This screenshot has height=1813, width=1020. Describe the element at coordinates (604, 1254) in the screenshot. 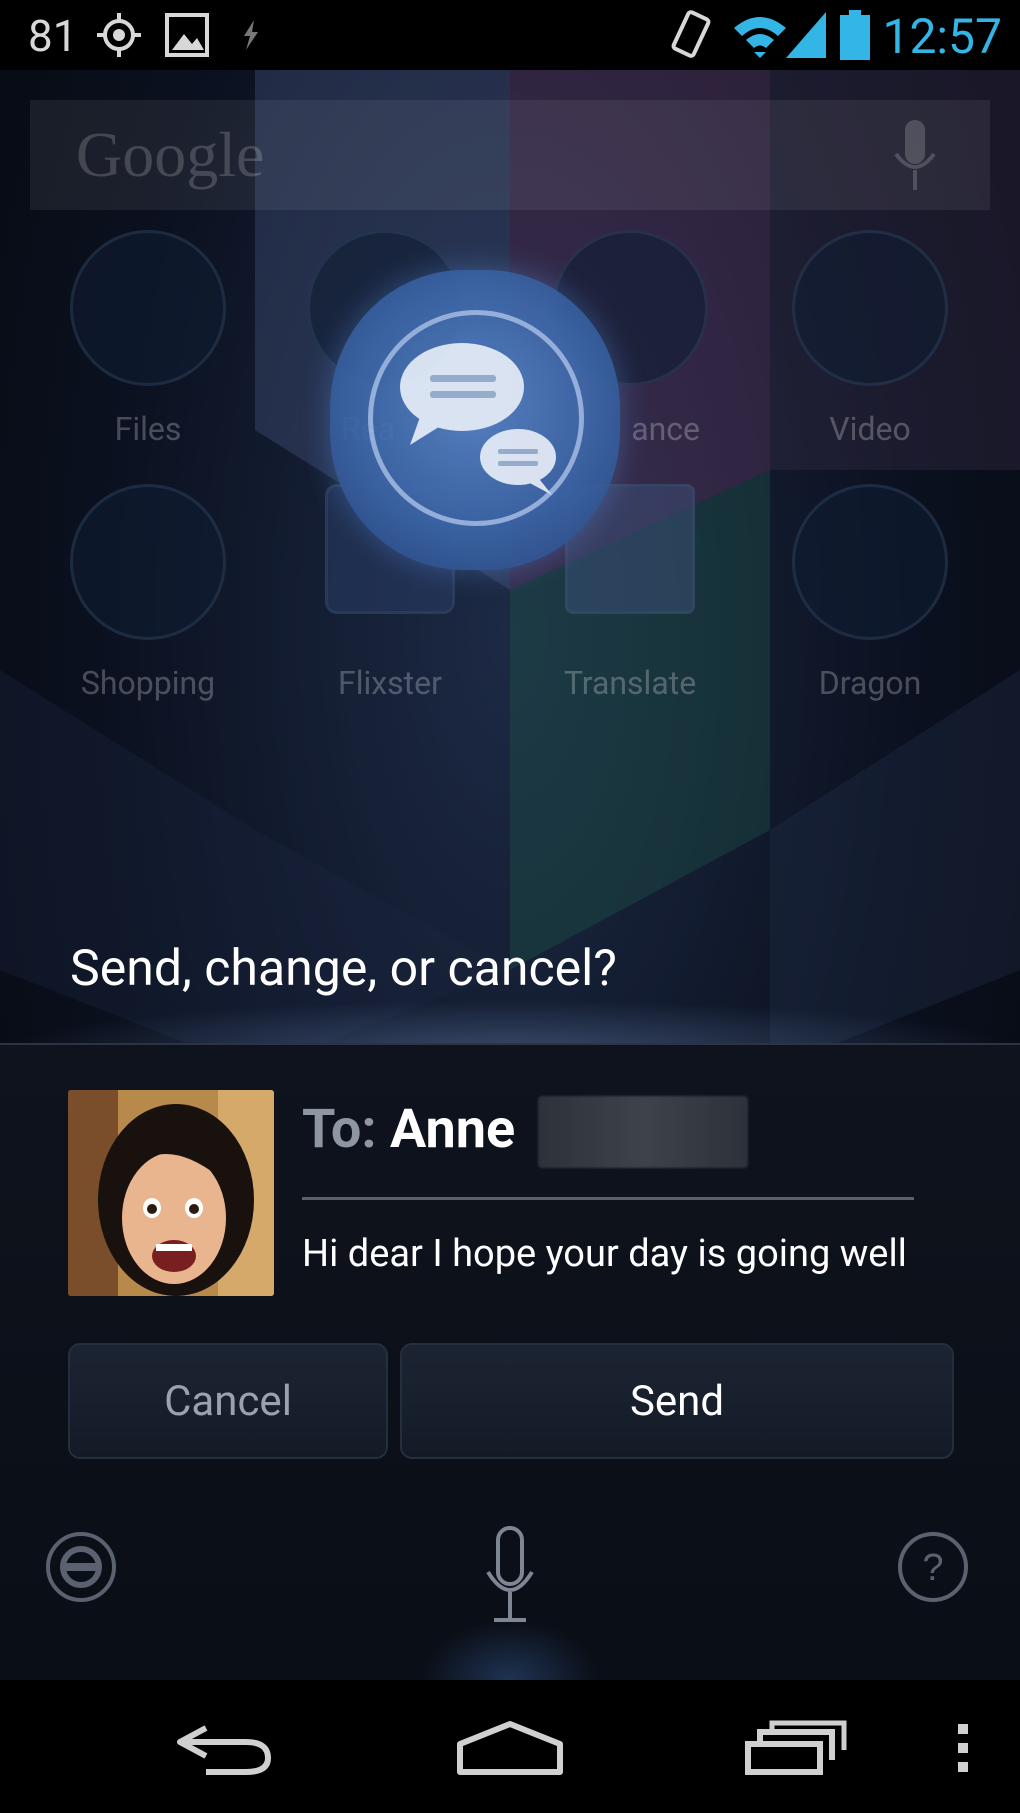

I see `message-text: Hi dear I hope your day is going well` at that location.